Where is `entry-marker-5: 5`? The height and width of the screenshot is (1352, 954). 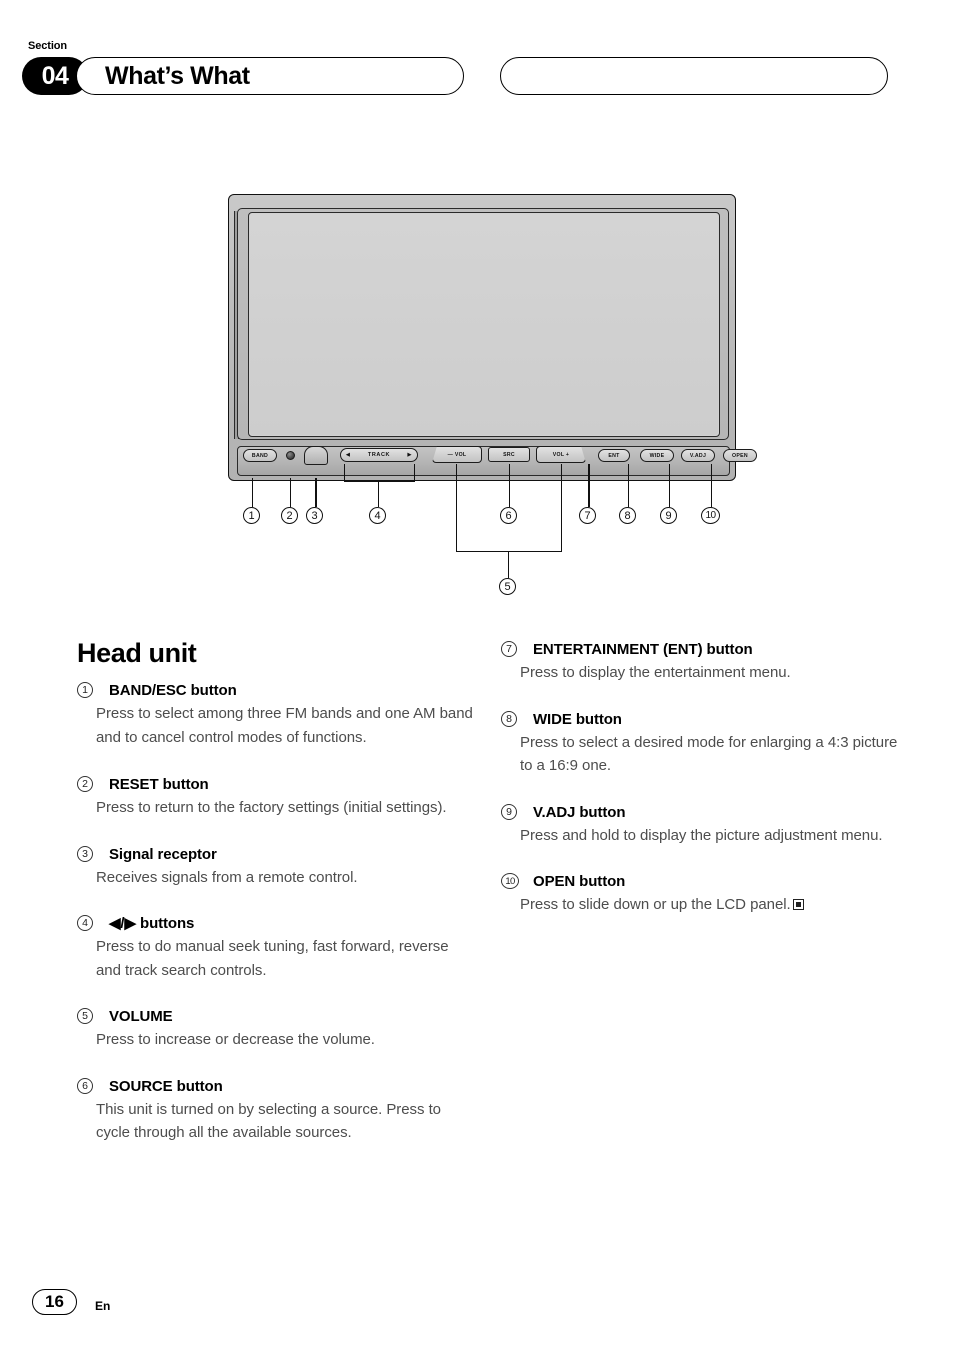 entry-marker-5: 5 is located at coordinates (85, 1016).